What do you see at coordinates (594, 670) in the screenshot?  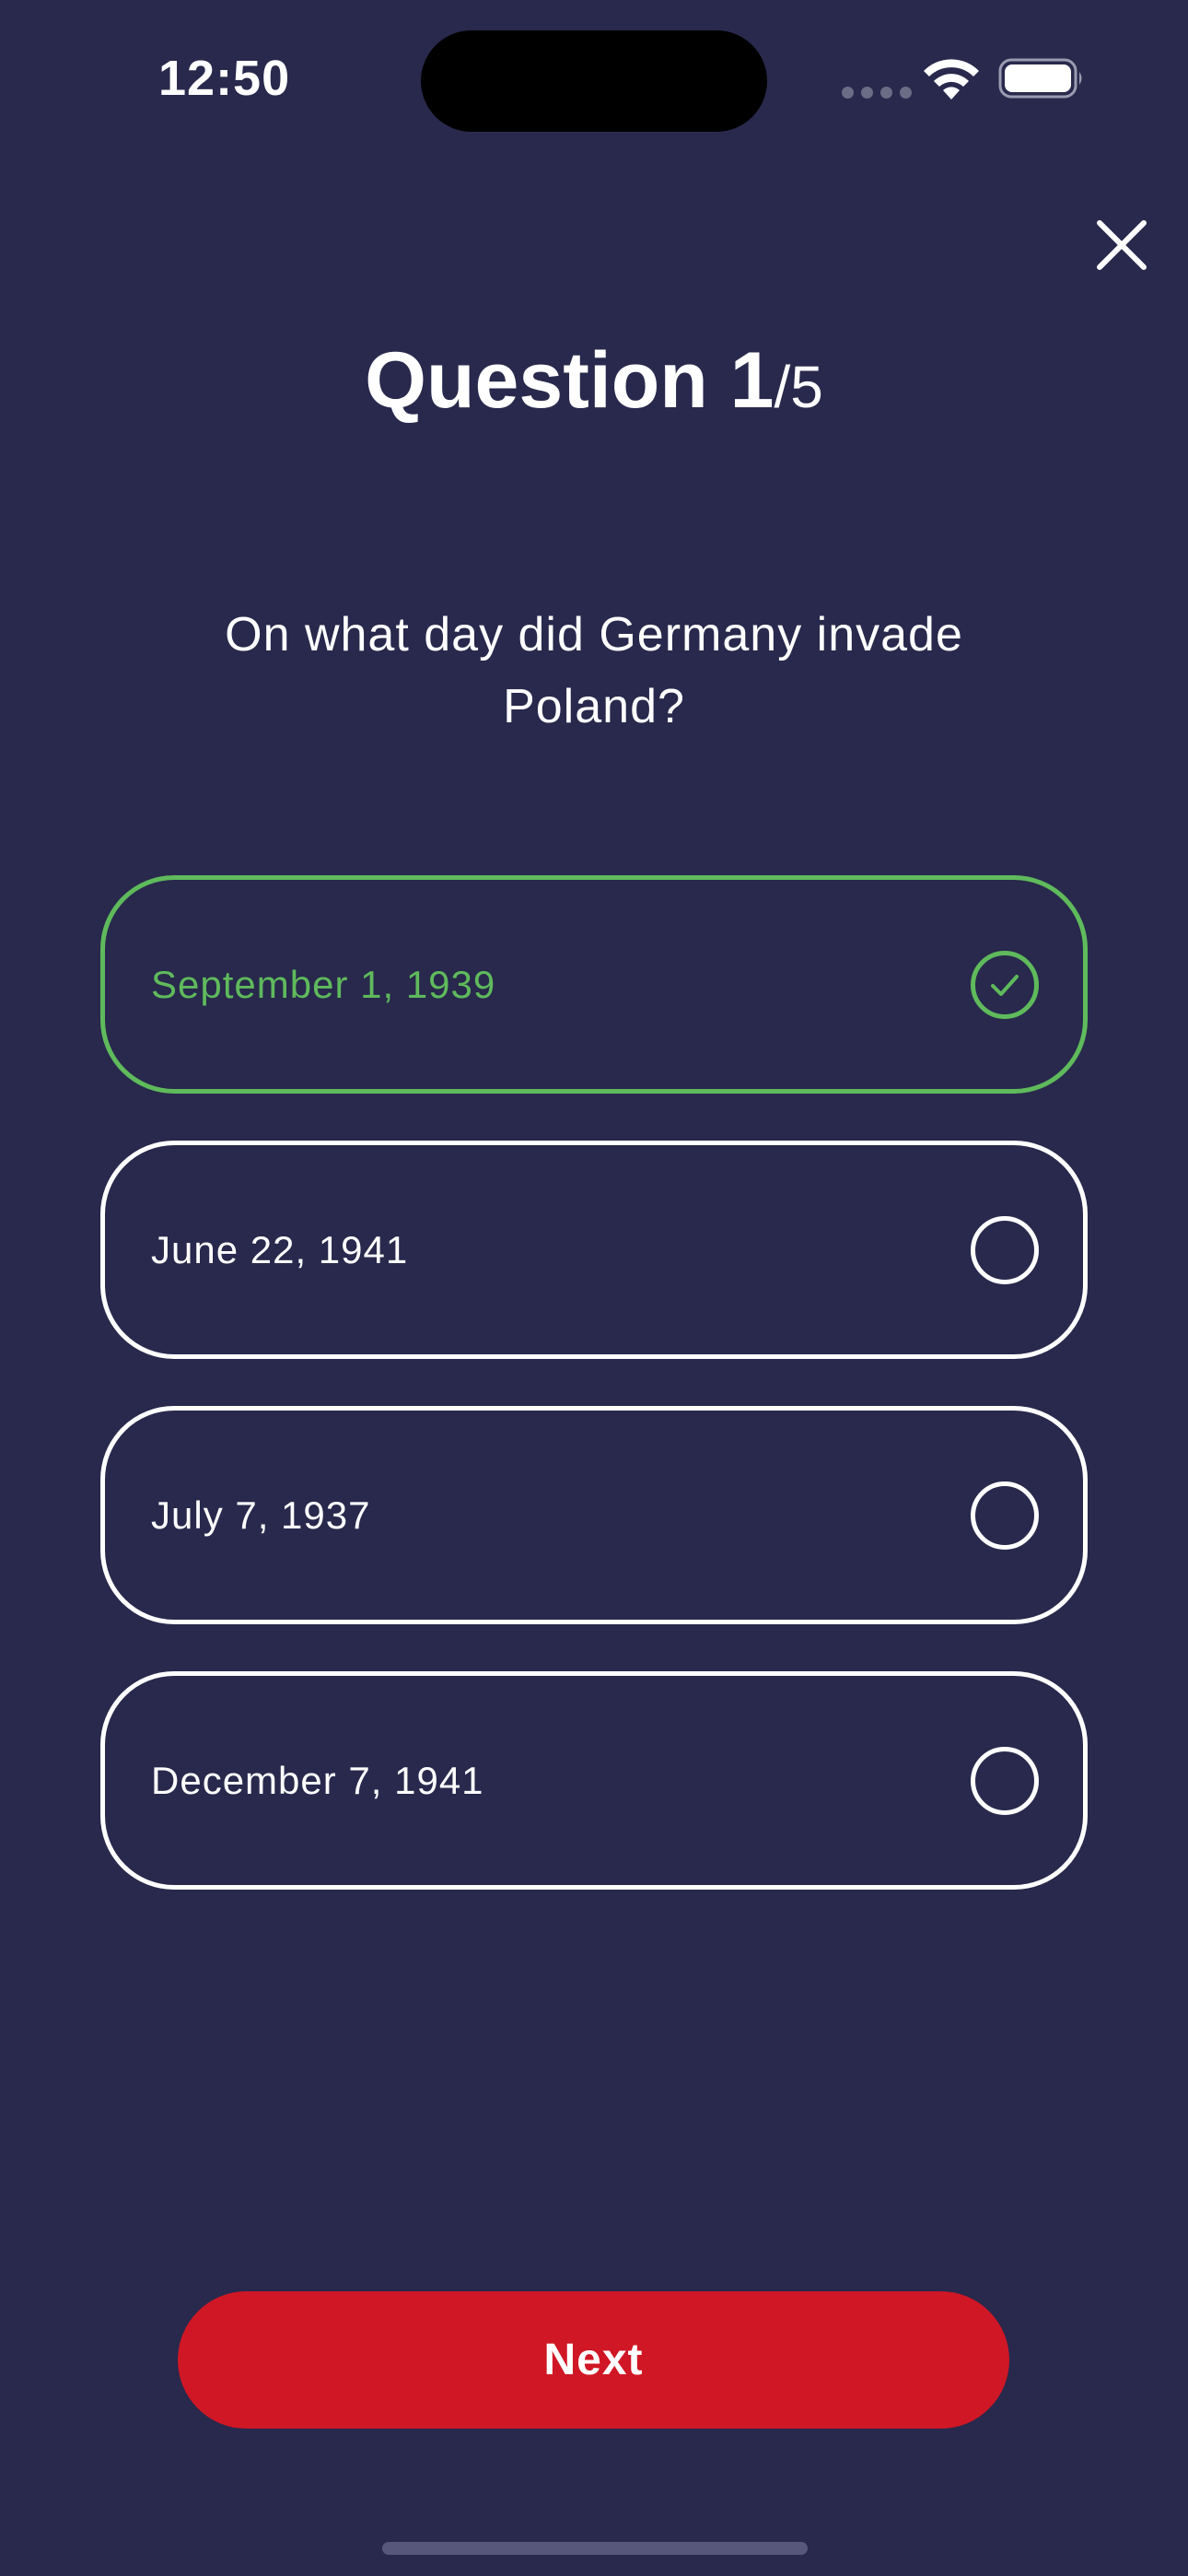 I see `question-text: On what day did Germany invade Poland?` at bounding box center [594, 670].